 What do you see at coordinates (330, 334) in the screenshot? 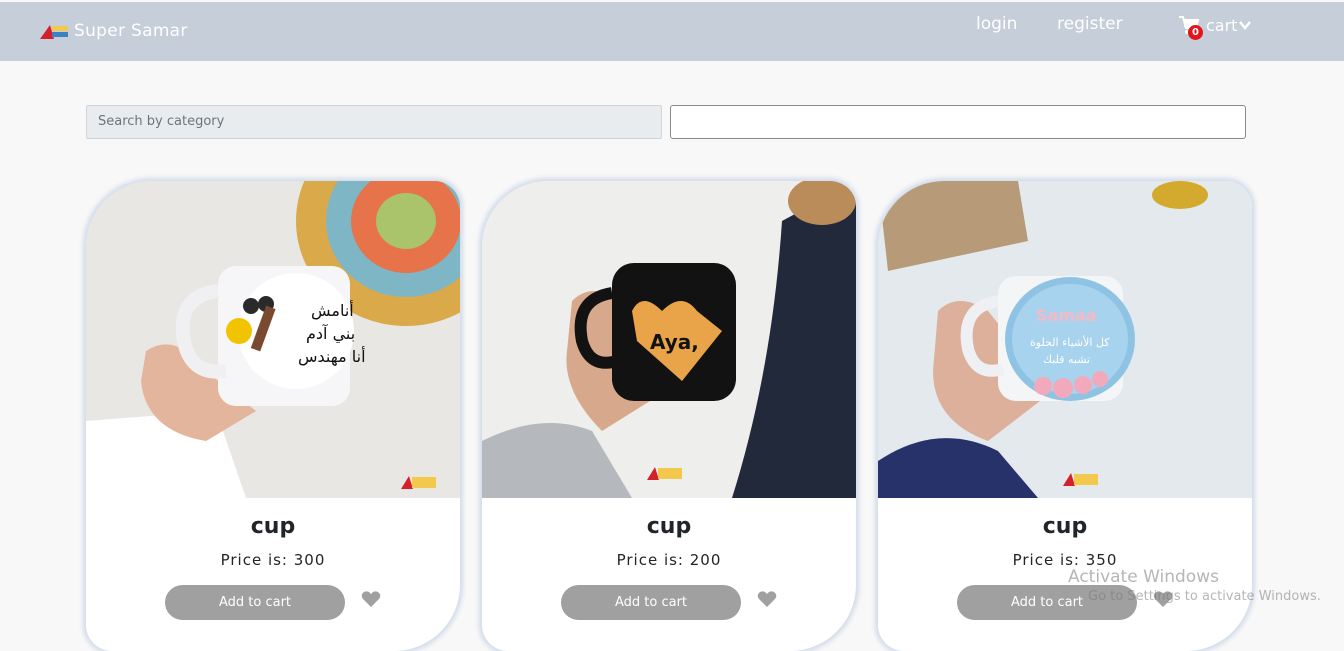
I see `svg-text: بني آدم` at bounding box center [330, 334].